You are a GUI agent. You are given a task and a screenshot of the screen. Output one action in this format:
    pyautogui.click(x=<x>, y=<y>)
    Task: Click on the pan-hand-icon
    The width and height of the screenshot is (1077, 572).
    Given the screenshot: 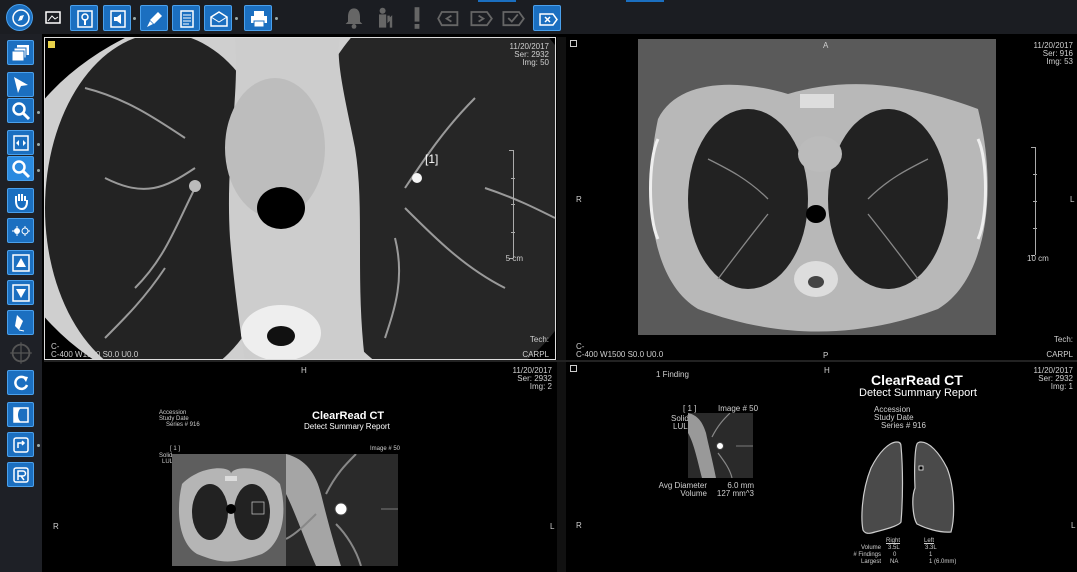 What is the action you would take?
    pyautogui.click(x=20, y=200)
    